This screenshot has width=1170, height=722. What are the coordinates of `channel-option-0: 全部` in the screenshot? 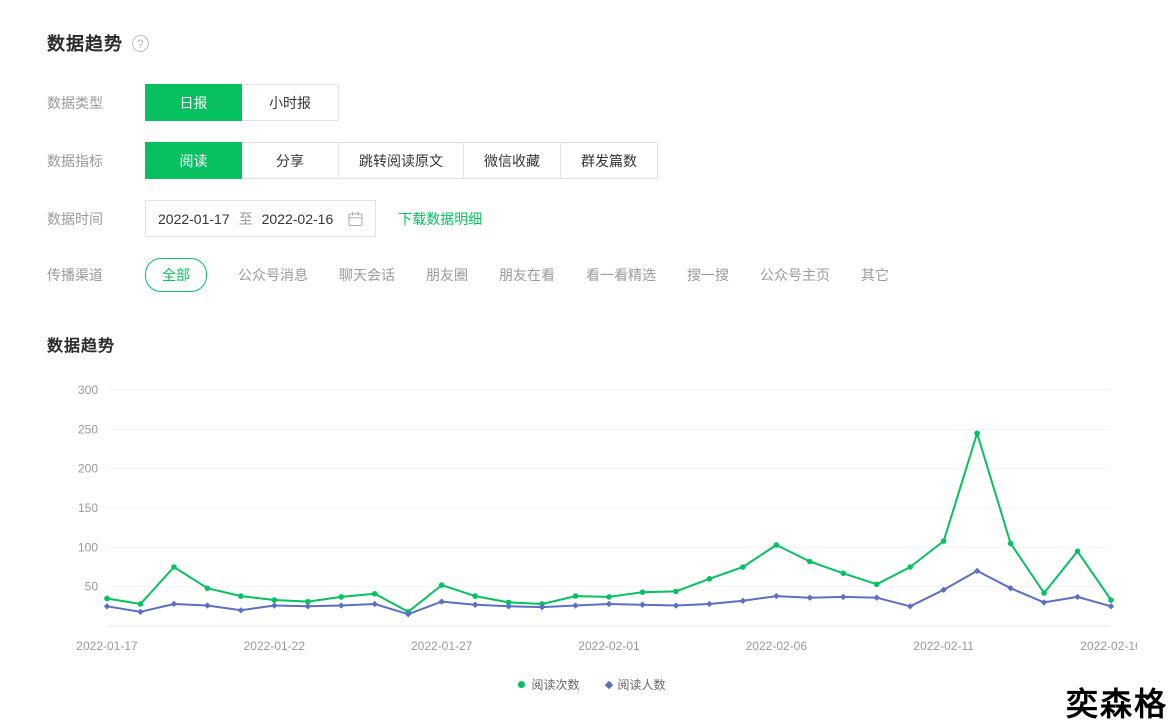 It's located at (176, 275).